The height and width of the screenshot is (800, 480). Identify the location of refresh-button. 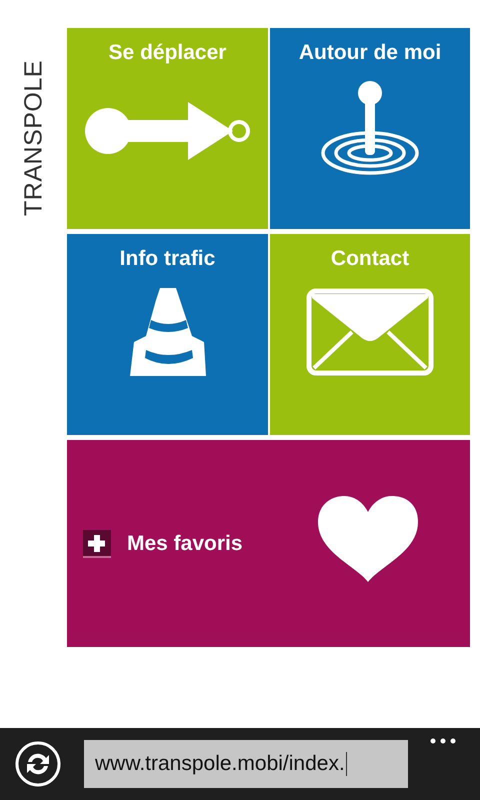
(38, 764).